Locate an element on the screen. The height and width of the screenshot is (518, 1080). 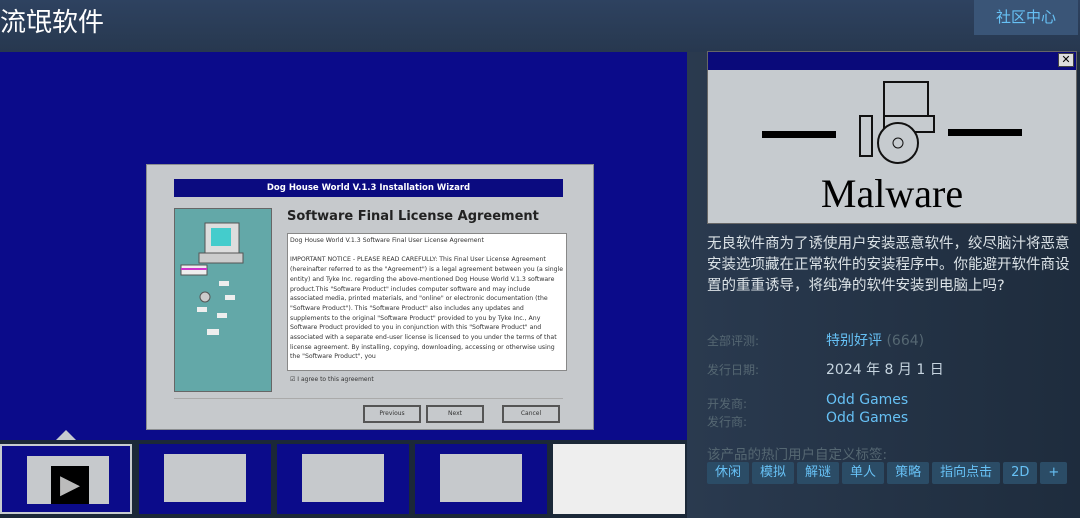
selected-indicator is located at coordinates (66, 435).